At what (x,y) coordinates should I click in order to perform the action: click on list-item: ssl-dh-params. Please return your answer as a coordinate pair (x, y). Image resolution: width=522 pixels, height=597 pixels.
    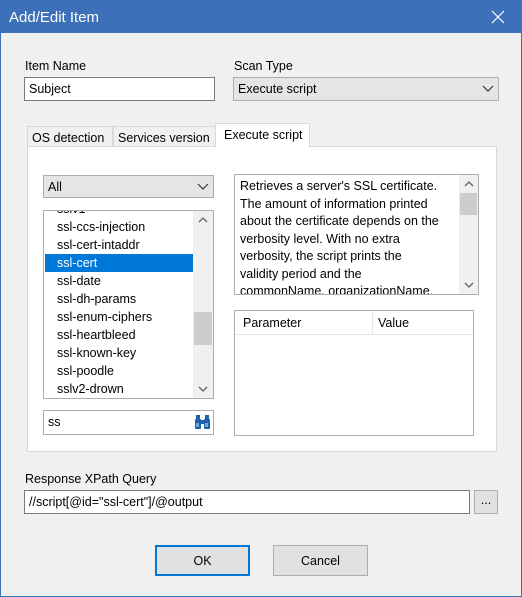
    Looking at the image, I should click on (119, 299).